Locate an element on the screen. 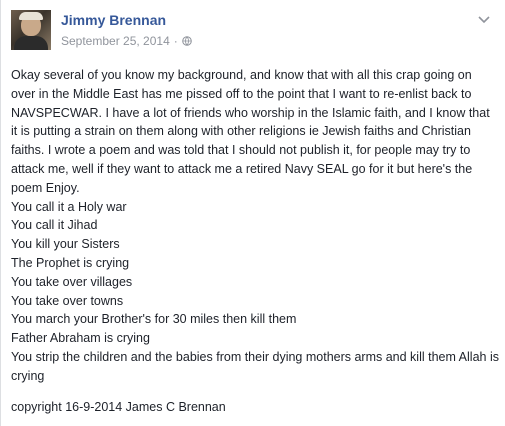 This screenshot has height=426, width=505. post-meta: September 25, 2014 · is located at coordinates (126, 41).